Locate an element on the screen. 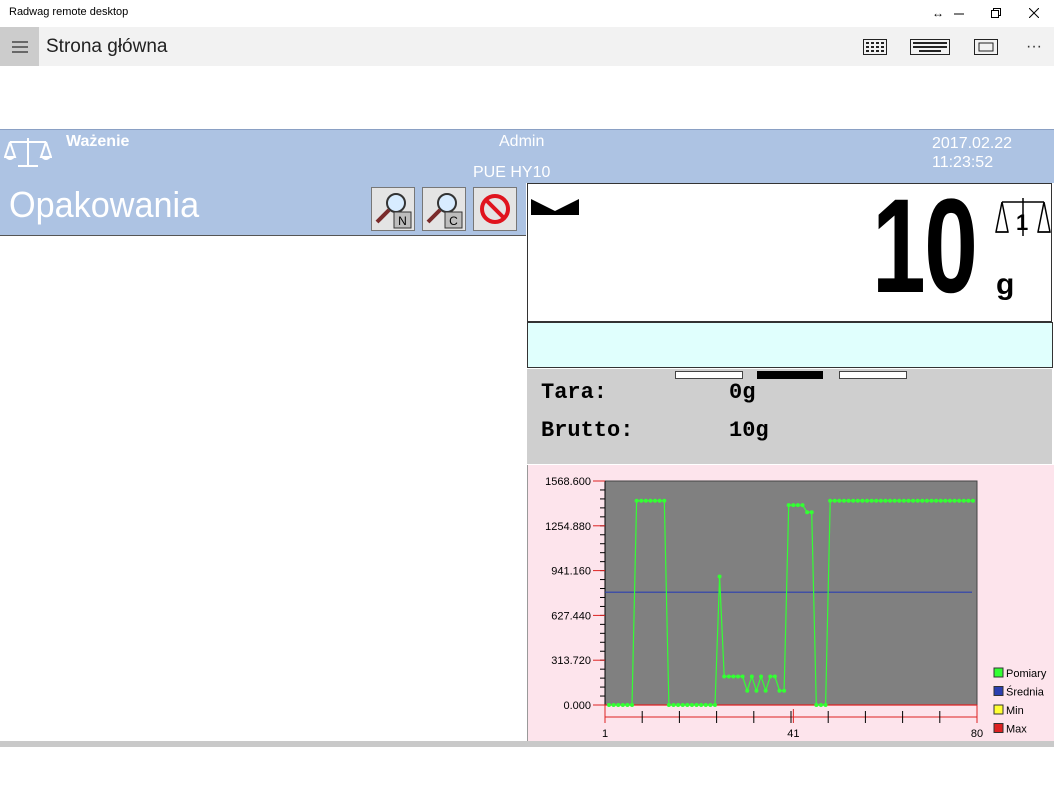 The height and width of the screenshot is (810, 1054). cancel-icon is located at coordinates (495, 209).